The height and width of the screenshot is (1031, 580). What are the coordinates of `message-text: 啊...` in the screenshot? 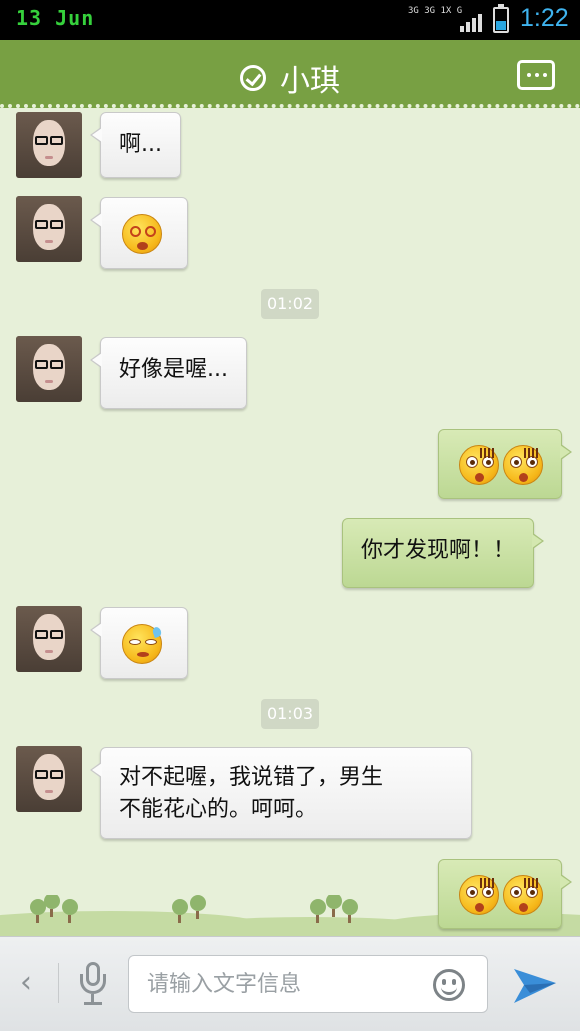 It's located at (140, 144).